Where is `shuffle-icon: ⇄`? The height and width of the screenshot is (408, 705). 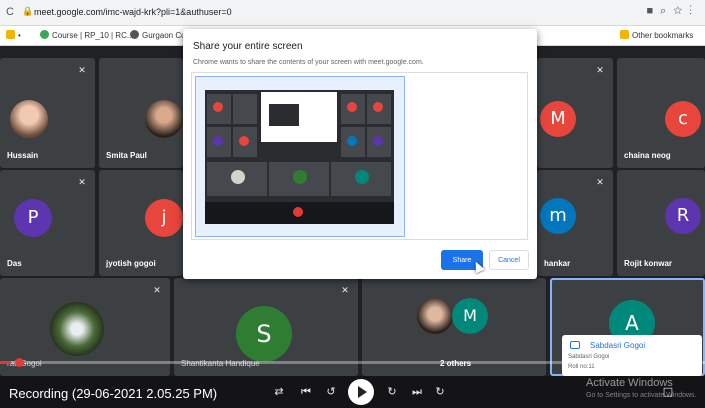 shuffle-icon: ⇄ is located at coordinates (279, 391).